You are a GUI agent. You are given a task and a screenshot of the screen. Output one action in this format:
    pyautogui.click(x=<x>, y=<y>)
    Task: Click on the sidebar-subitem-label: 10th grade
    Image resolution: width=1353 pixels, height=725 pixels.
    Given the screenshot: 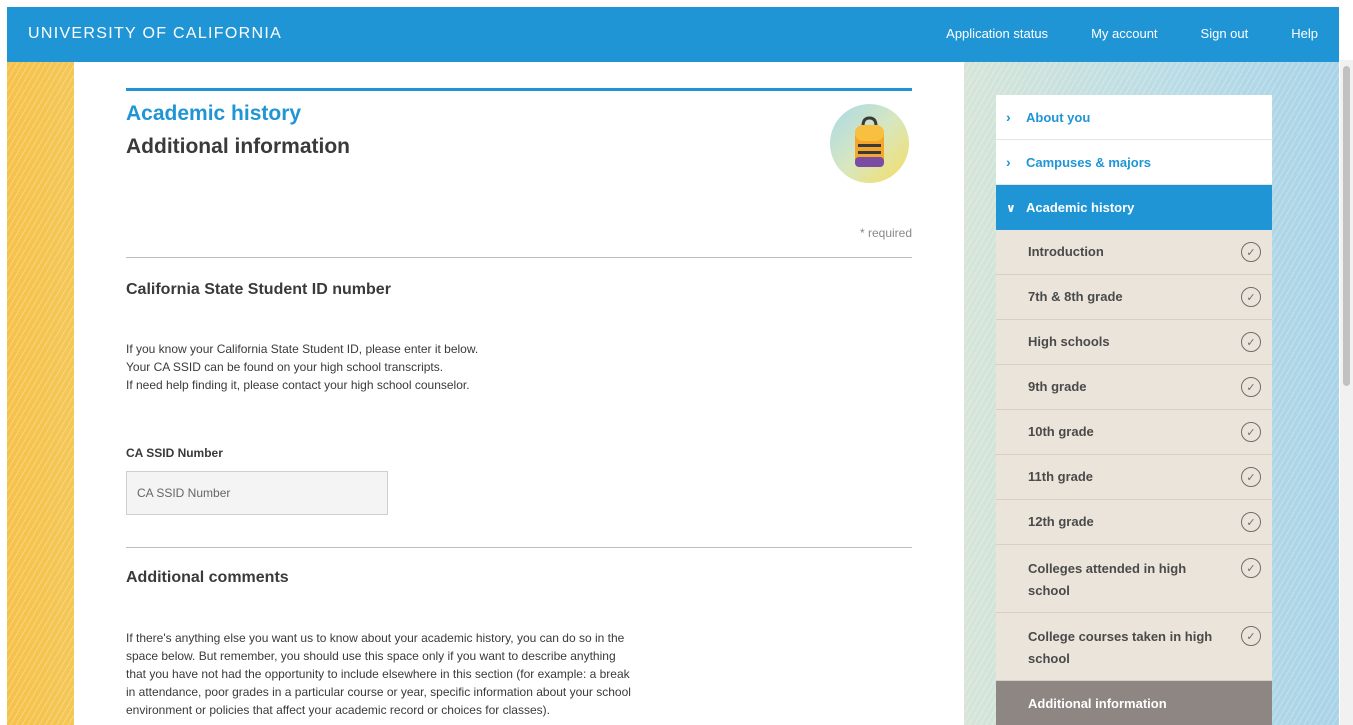 What is the action you would take?
    pyautogui.click(x=1061, y=431)
    